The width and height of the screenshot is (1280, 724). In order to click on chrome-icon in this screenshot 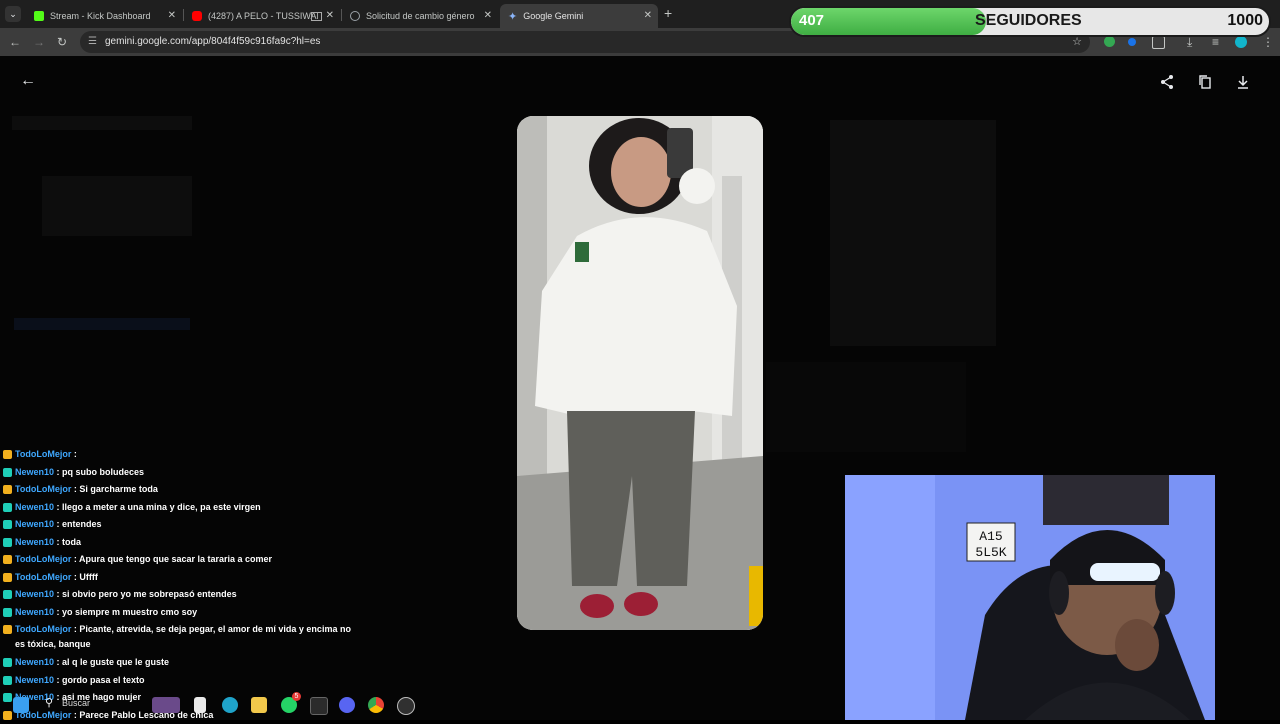, I will do `click(376, 705)`.